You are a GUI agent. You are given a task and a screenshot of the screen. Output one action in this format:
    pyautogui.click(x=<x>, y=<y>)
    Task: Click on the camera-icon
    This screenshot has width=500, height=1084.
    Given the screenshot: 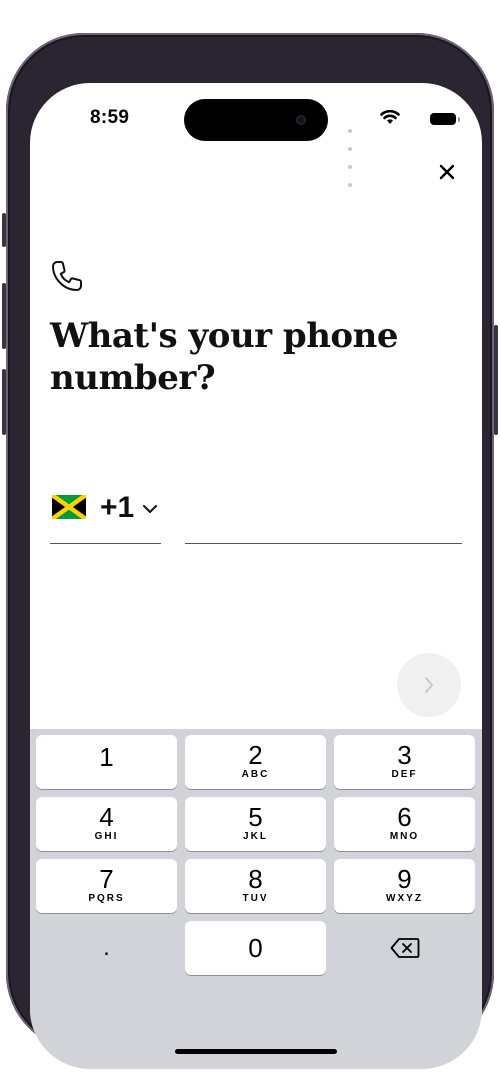 What is the action you would take?
    pyautogui.click(x=301, y=120)
    